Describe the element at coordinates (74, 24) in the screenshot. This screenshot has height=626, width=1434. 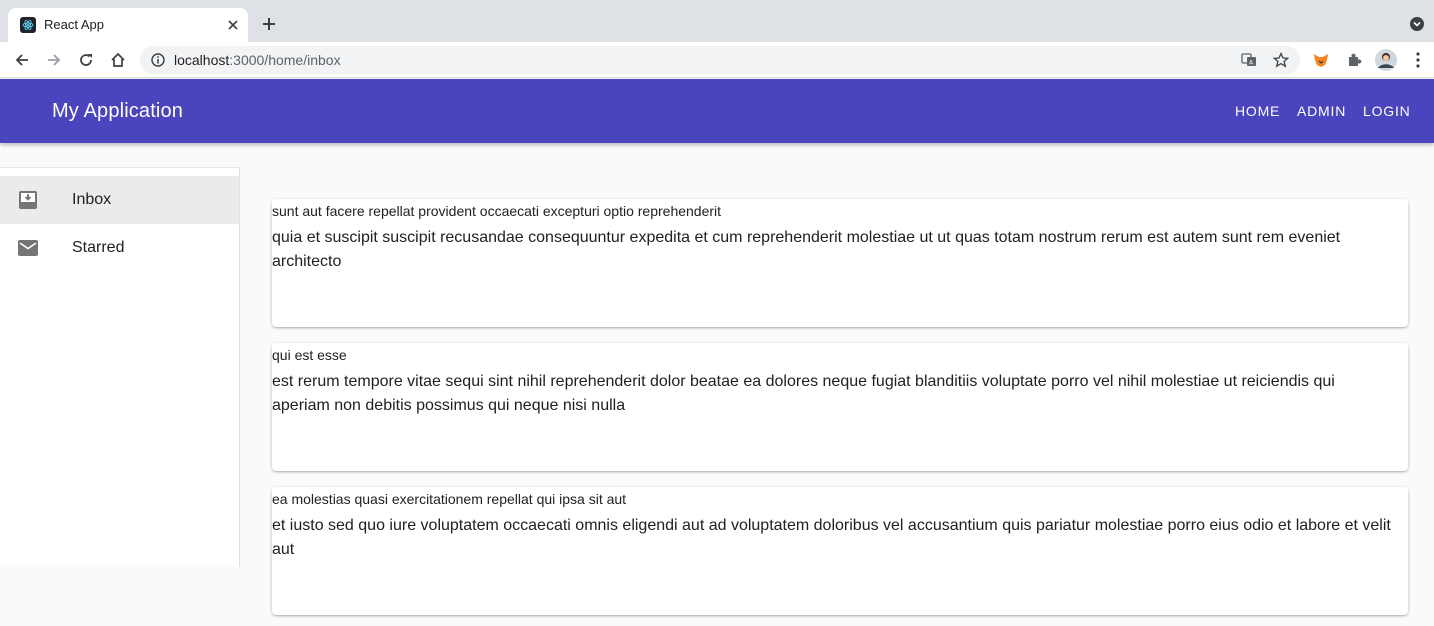
I see `tab-title: React App` at that location.